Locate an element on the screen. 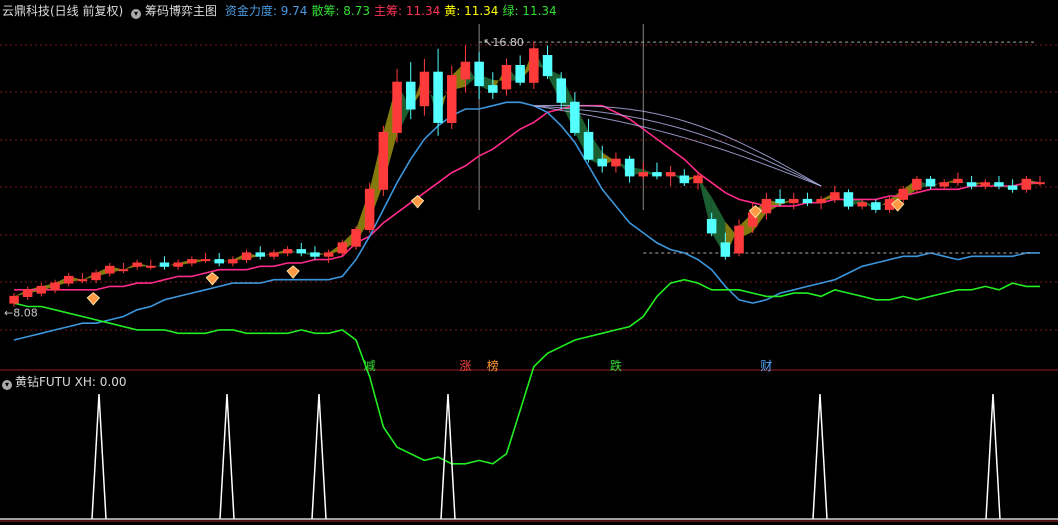  indicator-field-4: 绿: 11.34 is located at coordinates (529, 11).